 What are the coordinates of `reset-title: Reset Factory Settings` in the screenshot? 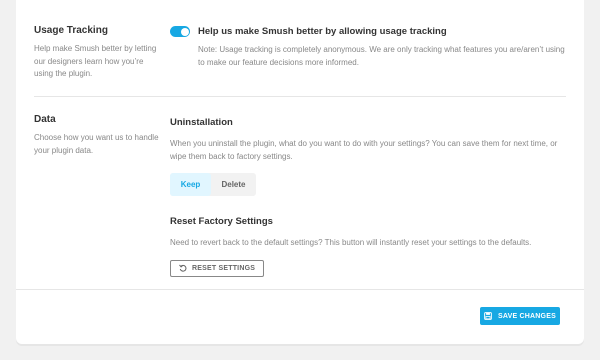 It's located at (221, 221).